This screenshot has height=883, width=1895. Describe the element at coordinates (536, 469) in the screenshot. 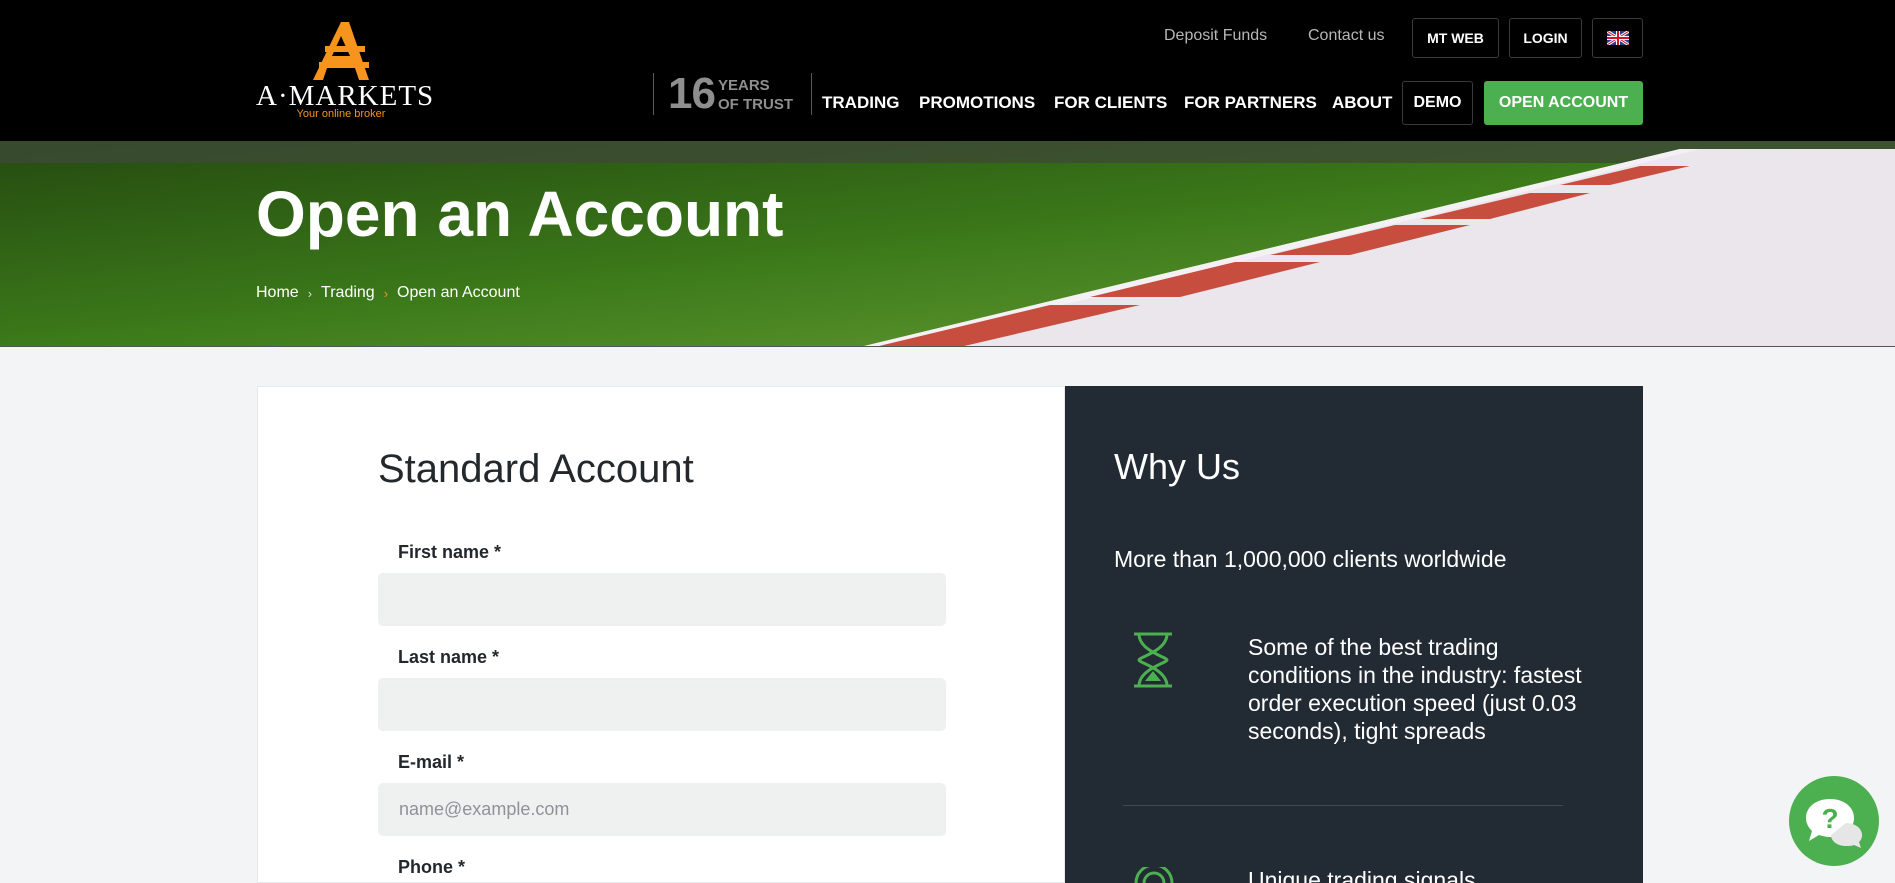

I see `form-title: Standard Account` at that location.